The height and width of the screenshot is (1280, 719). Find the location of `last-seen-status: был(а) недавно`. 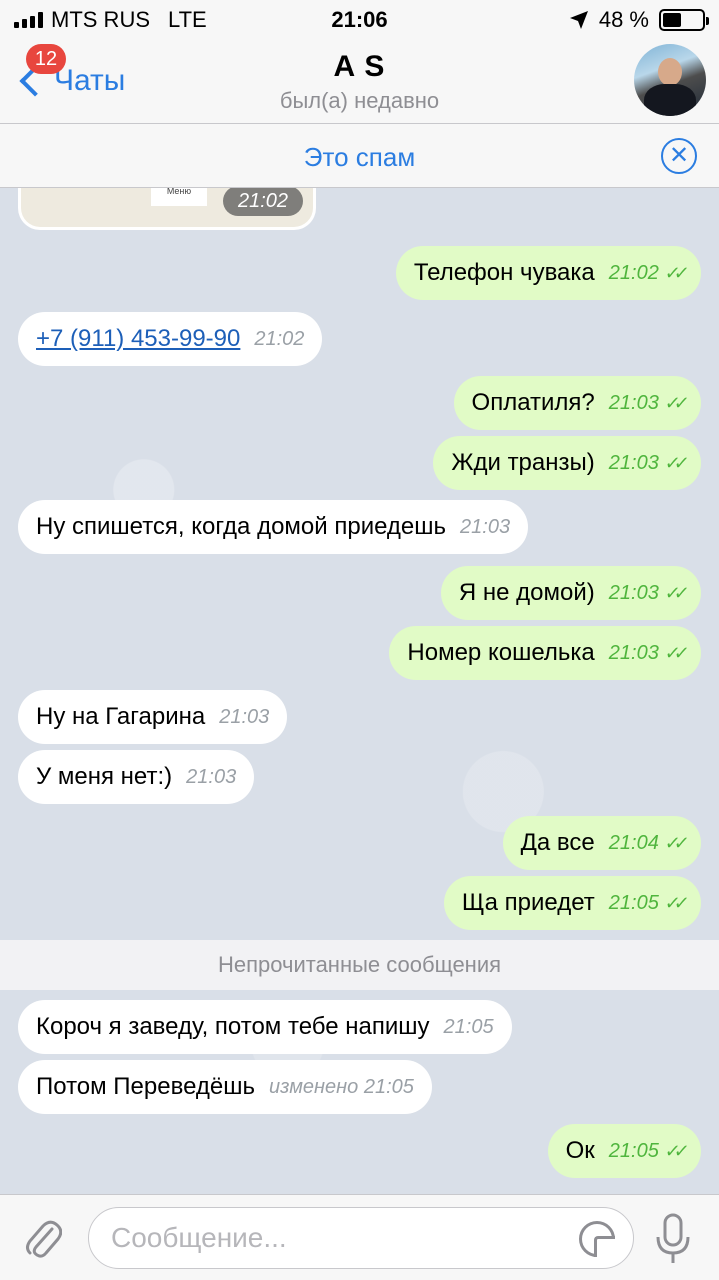

last-seen-status: был(а) недавно is located at coordinates (359, 100).